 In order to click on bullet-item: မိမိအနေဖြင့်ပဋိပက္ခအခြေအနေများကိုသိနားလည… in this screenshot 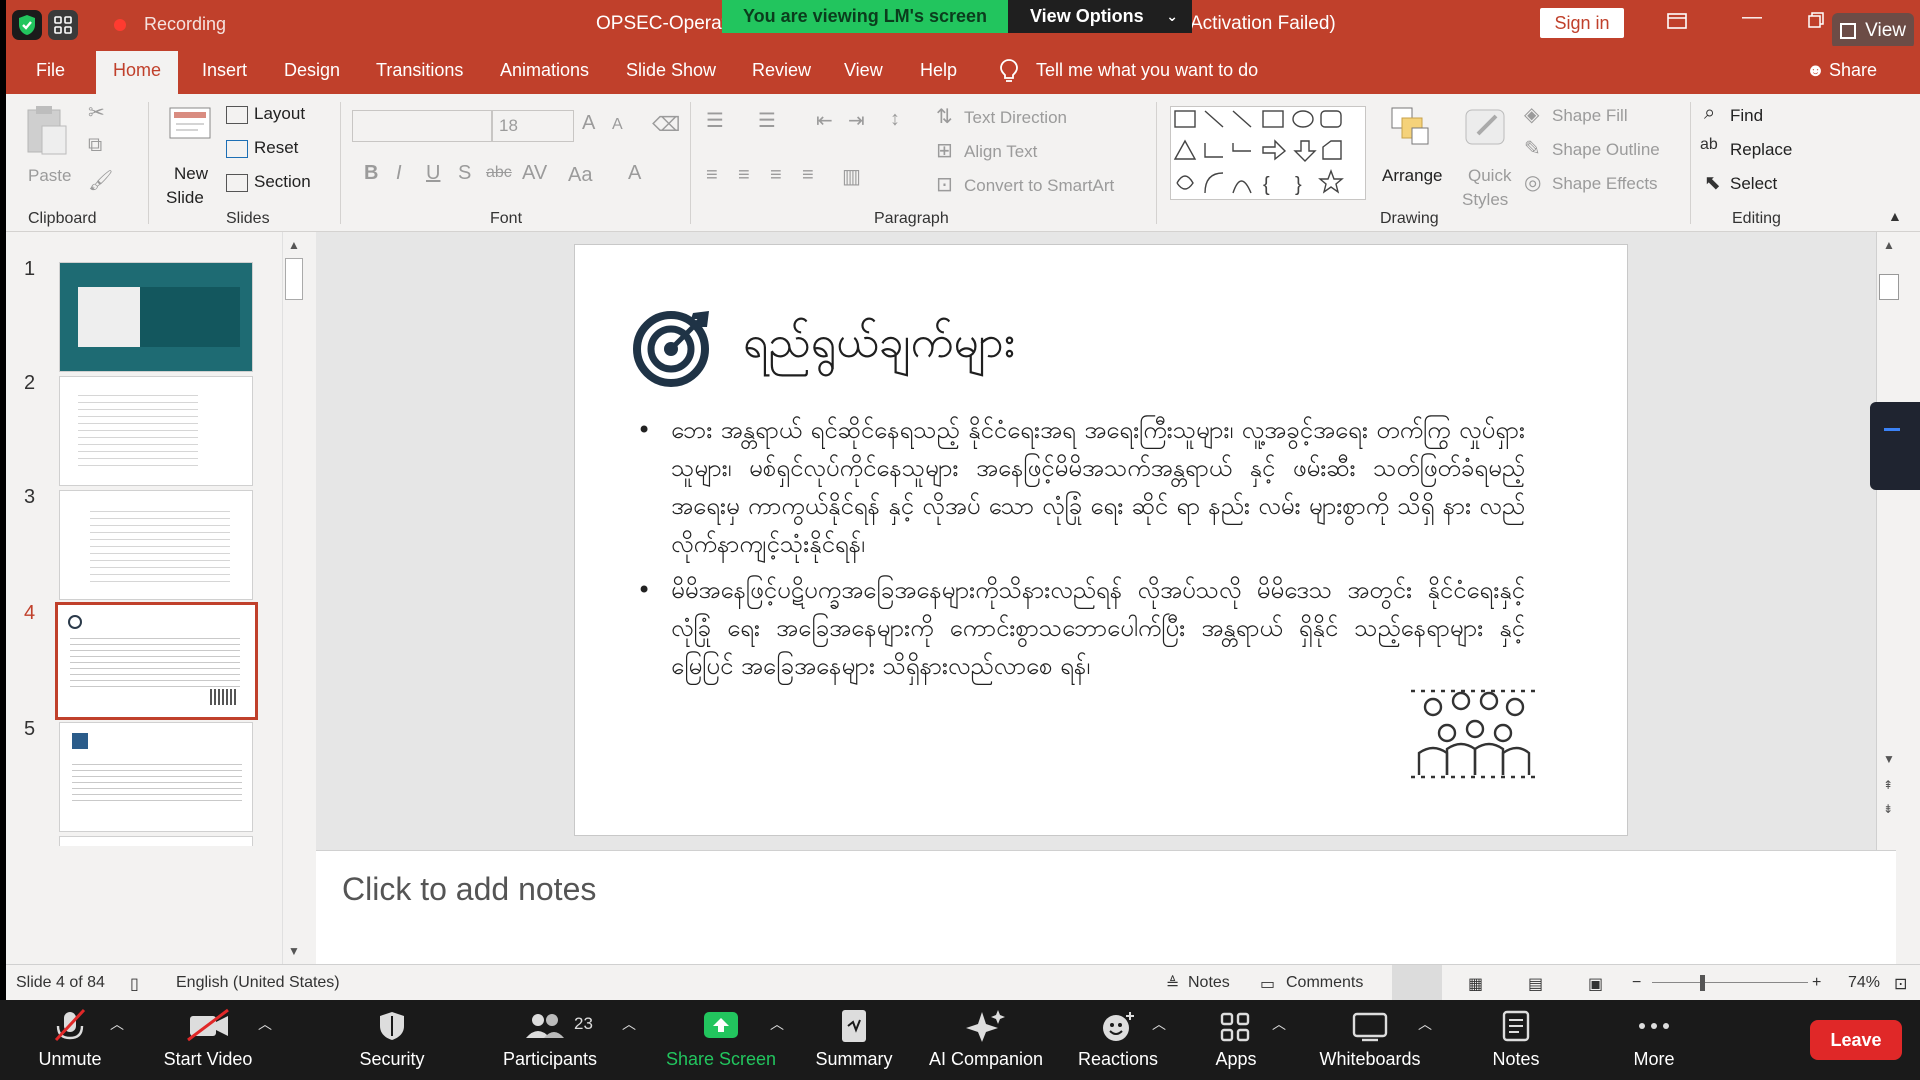, I will do `click(1080, 628)`.